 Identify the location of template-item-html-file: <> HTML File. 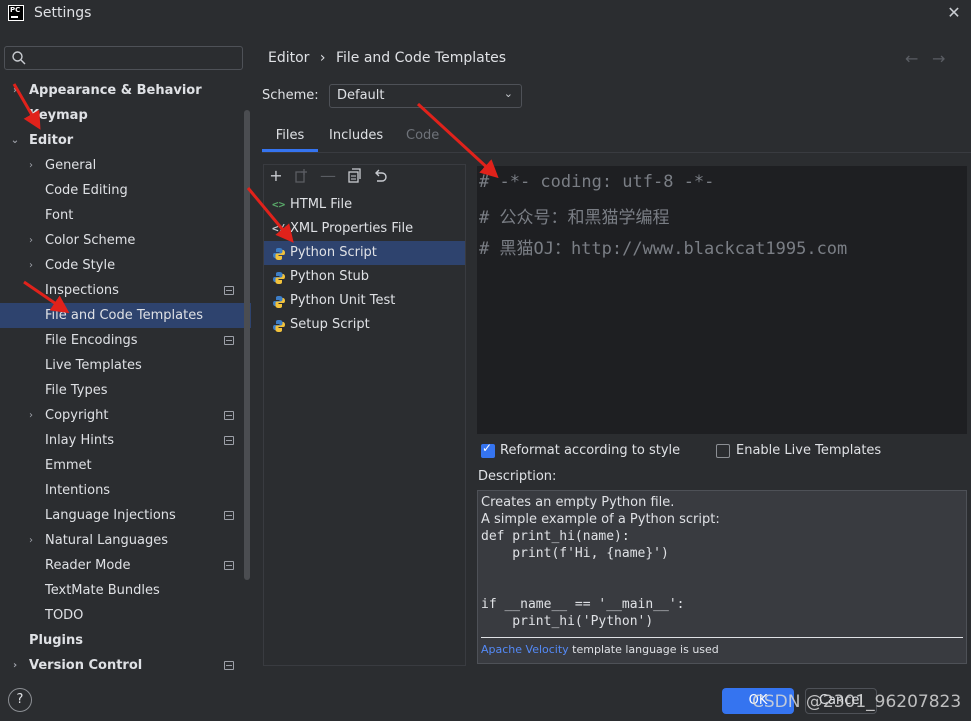
(364, 205).